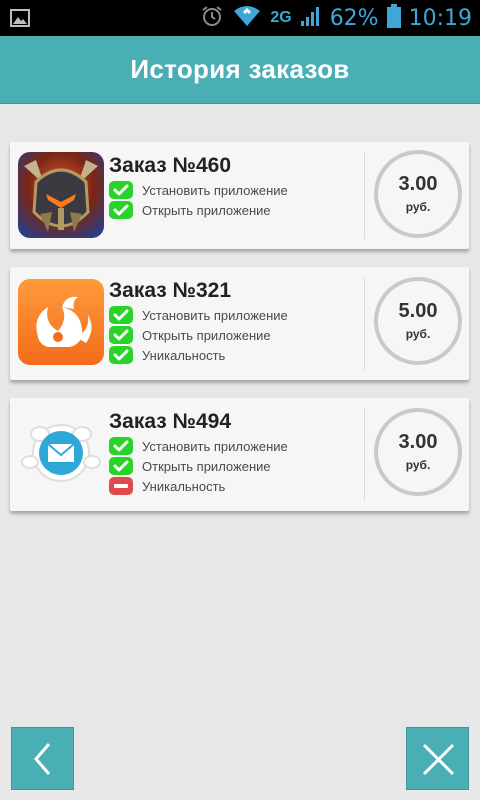 The image size is (480, 800). I want to click on app-header: История заказов, so click(240, 70).